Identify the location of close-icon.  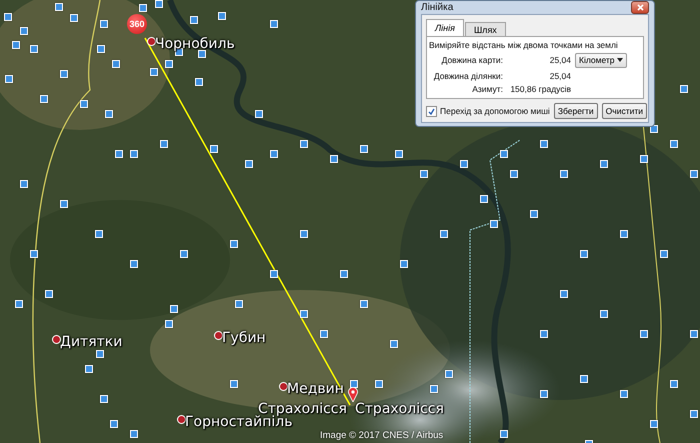
(640, 7).